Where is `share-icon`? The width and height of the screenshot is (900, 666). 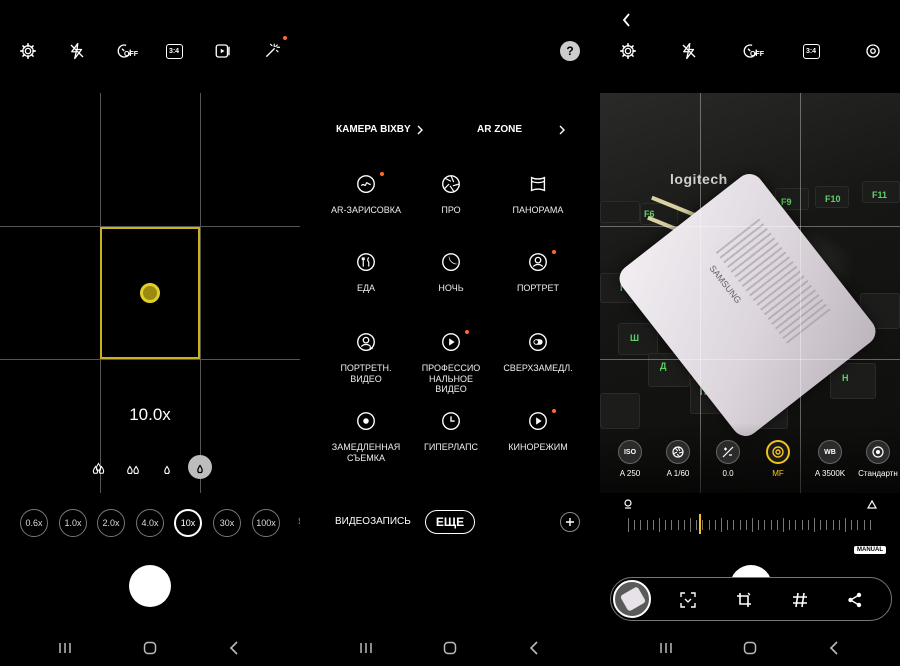 share-icon is located at coordinates (855, 600).